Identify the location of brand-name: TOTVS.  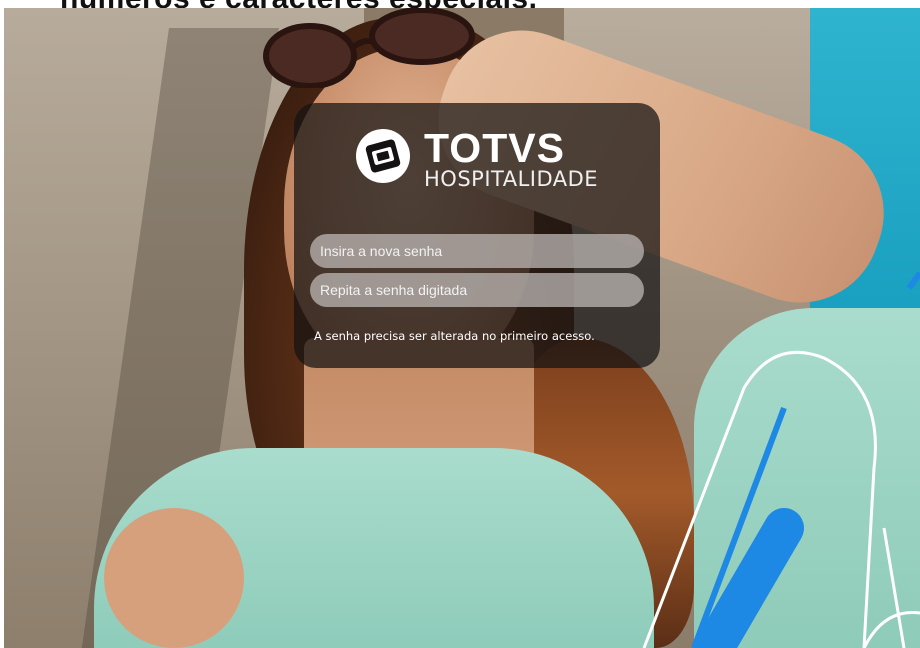
(494, 148).